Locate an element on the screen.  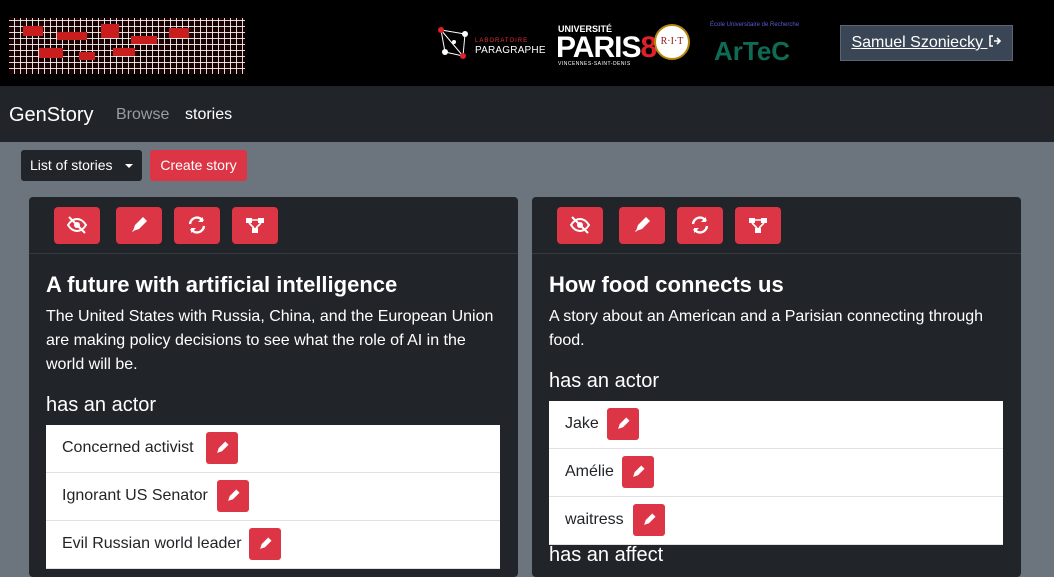
paris8-logo: PARIS8 is located at coordinates (606, 47).